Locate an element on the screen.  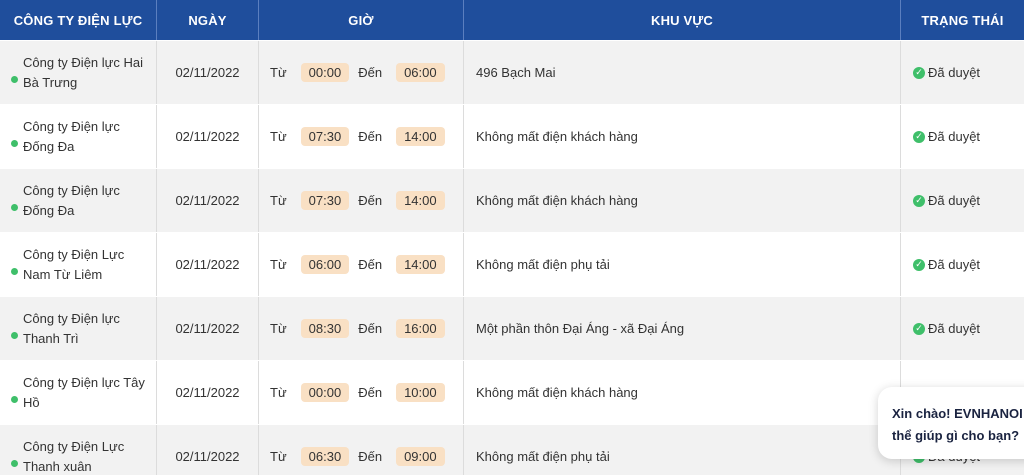
unit-name: Công ty Điện lực Thanh Trì is located at coordinates (71, 329).